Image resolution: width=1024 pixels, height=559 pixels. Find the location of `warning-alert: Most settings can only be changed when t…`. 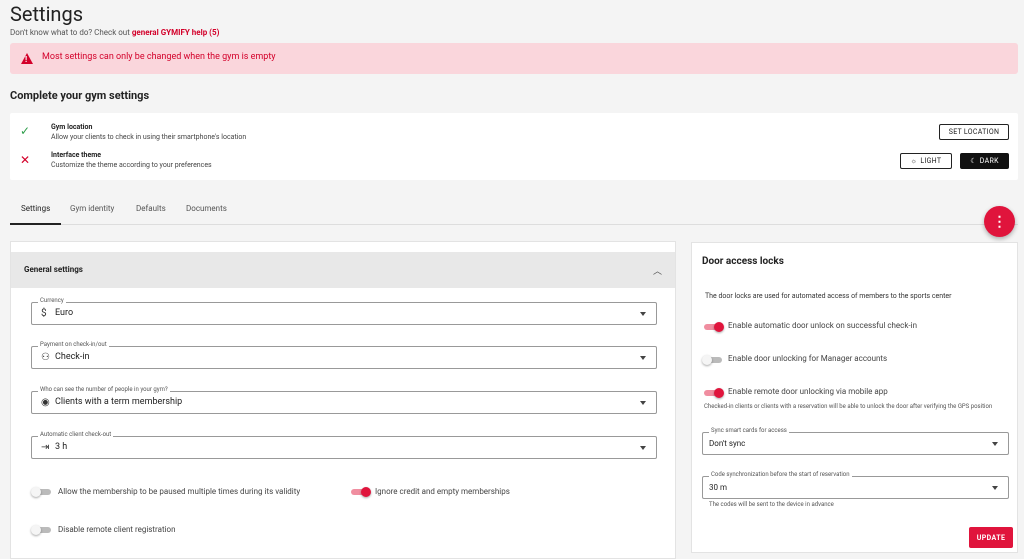

warning-alert: Most settings can only be changed when t… is located at coordinates (514, 58).